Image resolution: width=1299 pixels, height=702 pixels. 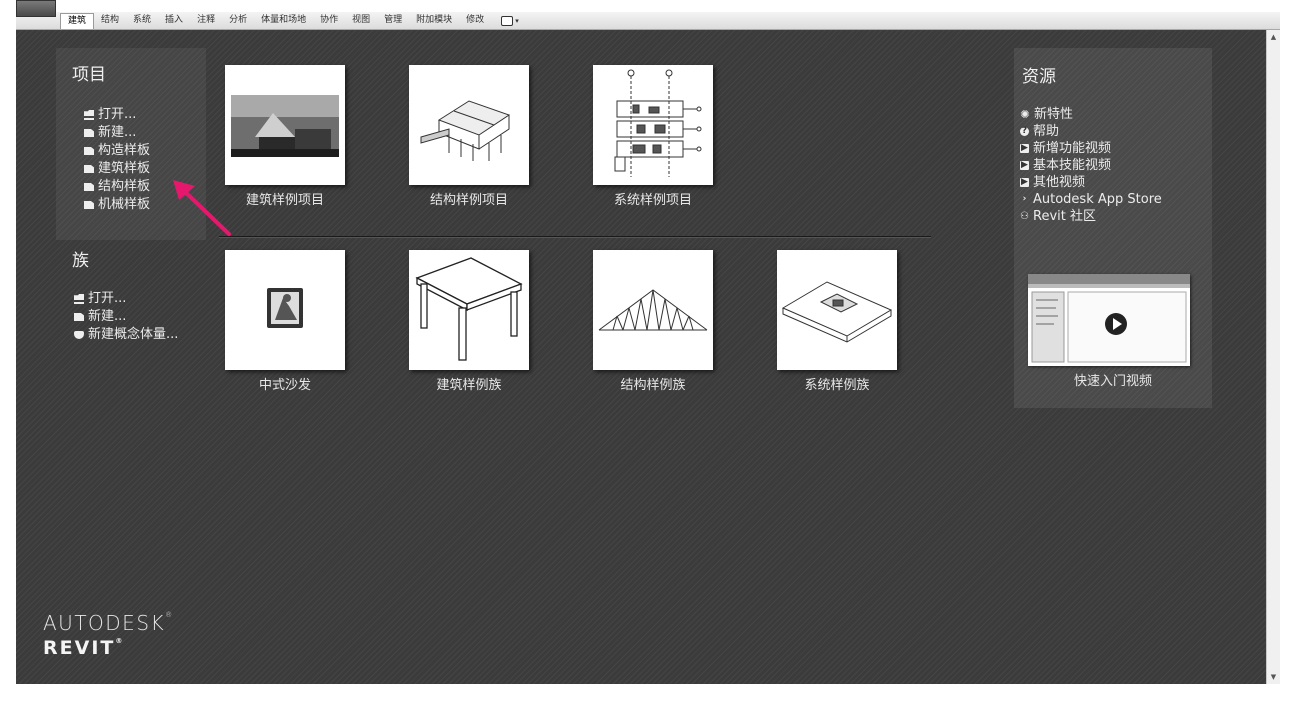 What do you see at coordinates (468, 200) in the screenshot?
I see `tile-label: 结构样例项目` at bounding box center [468, 200].